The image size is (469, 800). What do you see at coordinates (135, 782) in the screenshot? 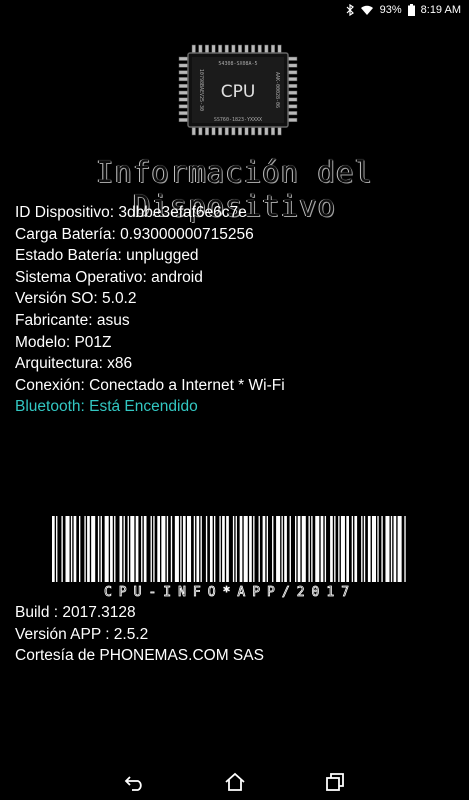
I see `back-button` at bounding box center [135, 782].